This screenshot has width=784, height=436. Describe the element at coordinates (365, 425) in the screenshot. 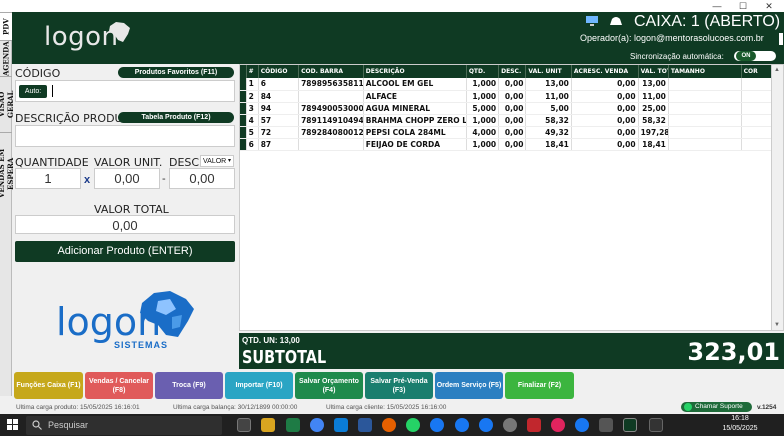

I see `word-icon` at that location.